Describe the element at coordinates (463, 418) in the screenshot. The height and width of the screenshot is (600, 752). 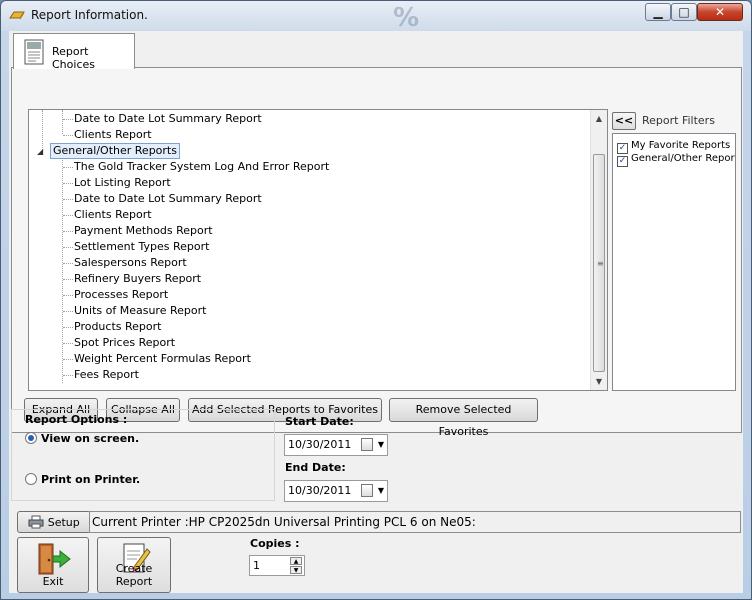
I see `remove-favorites-button: Remove Selected Favorites` at that location.